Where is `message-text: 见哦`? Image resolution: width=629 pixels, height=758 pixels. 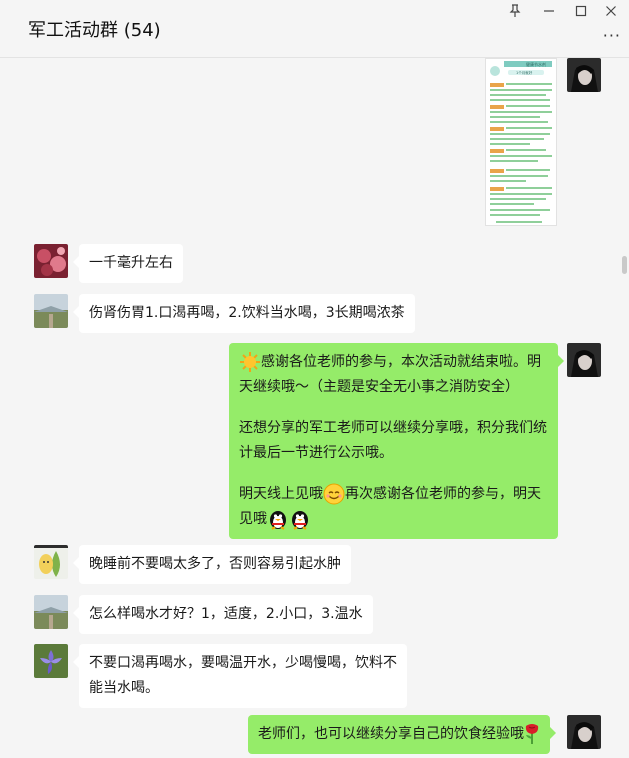
message-text: 见哦 is located at coordinates (253, 519).